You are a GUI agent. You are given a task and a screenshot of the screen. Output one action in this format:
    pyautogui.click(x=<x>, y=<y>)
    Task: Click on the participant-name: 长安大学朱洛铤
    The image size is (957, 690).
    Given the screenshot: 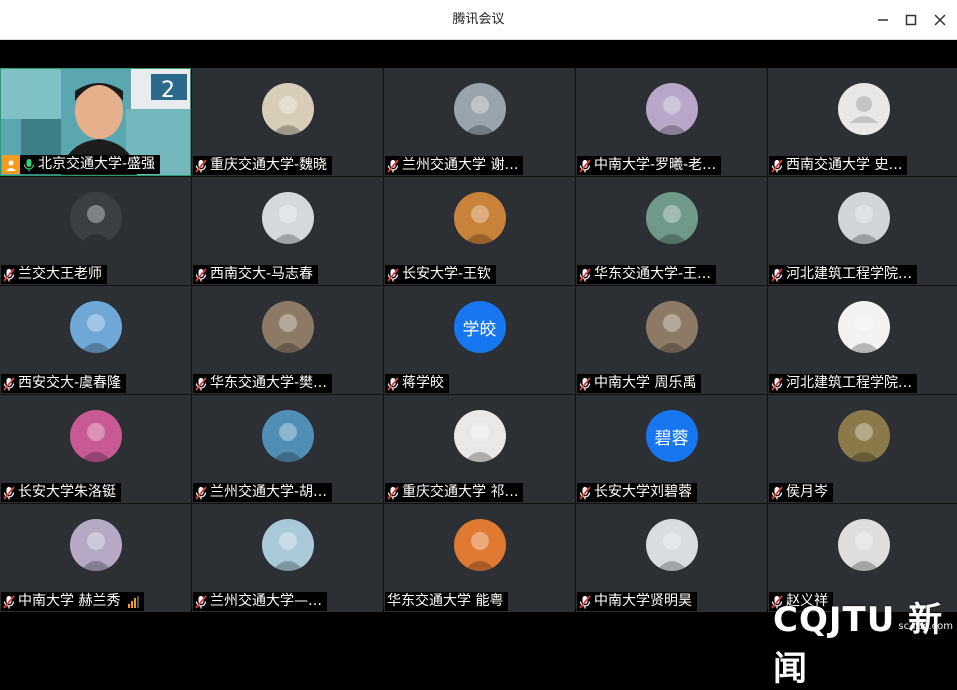 What is the action you would take?
    pyautogui.click(x=67, y=492)
    